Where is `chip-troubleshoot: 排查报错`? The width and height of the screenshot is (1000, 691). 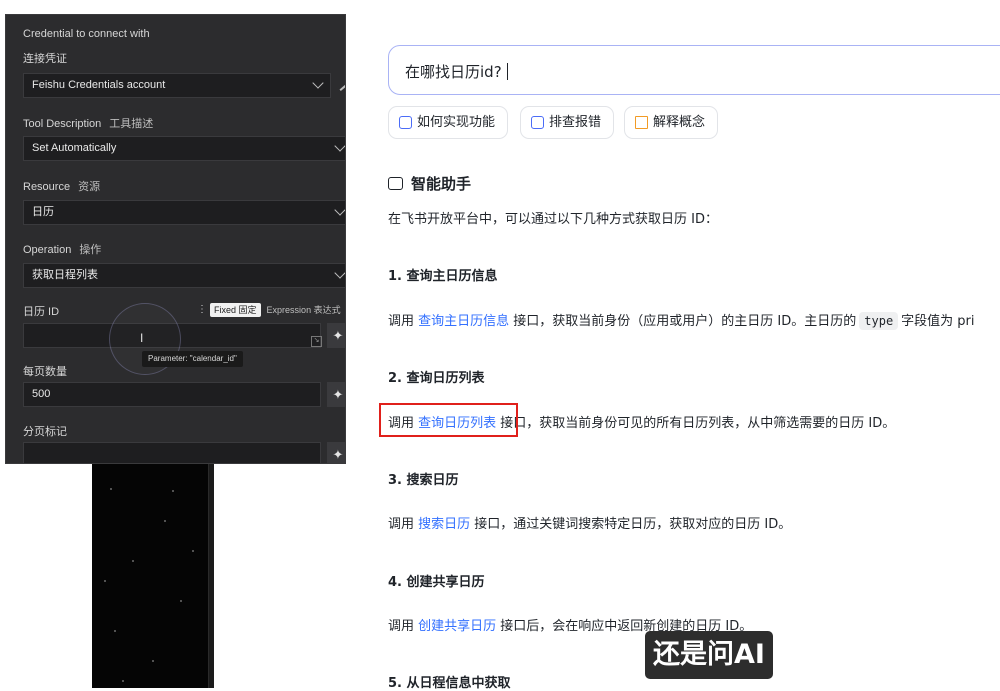
chip-troubleshoot: 排查报错 is located at coordinates (567, 122).